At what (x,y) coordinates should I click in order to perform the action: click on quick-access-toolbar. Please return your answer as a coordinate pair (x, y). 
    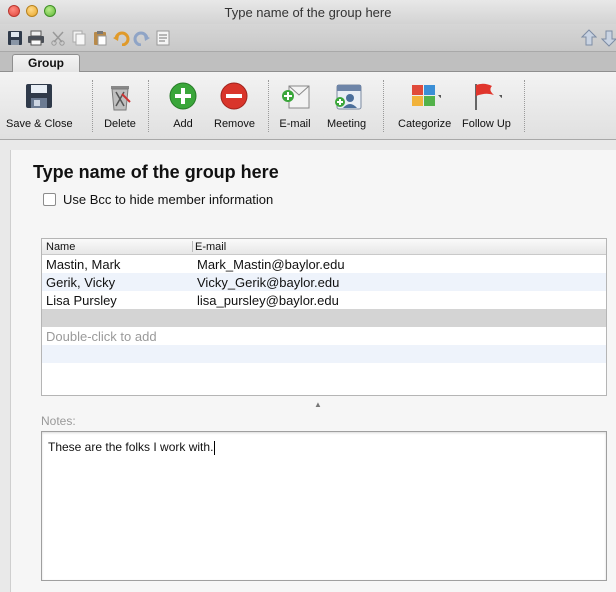
    Looking at the image, I should click on (308, 38).